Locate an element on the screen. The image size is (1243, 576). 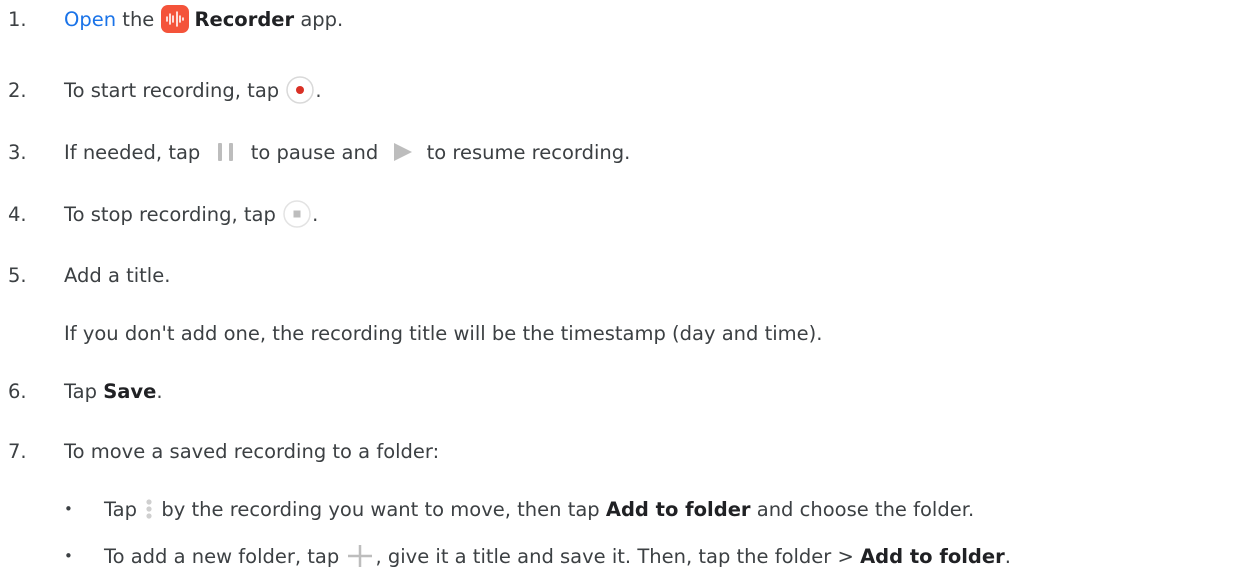
step-number: 6. is located at coordinates (17, 391).